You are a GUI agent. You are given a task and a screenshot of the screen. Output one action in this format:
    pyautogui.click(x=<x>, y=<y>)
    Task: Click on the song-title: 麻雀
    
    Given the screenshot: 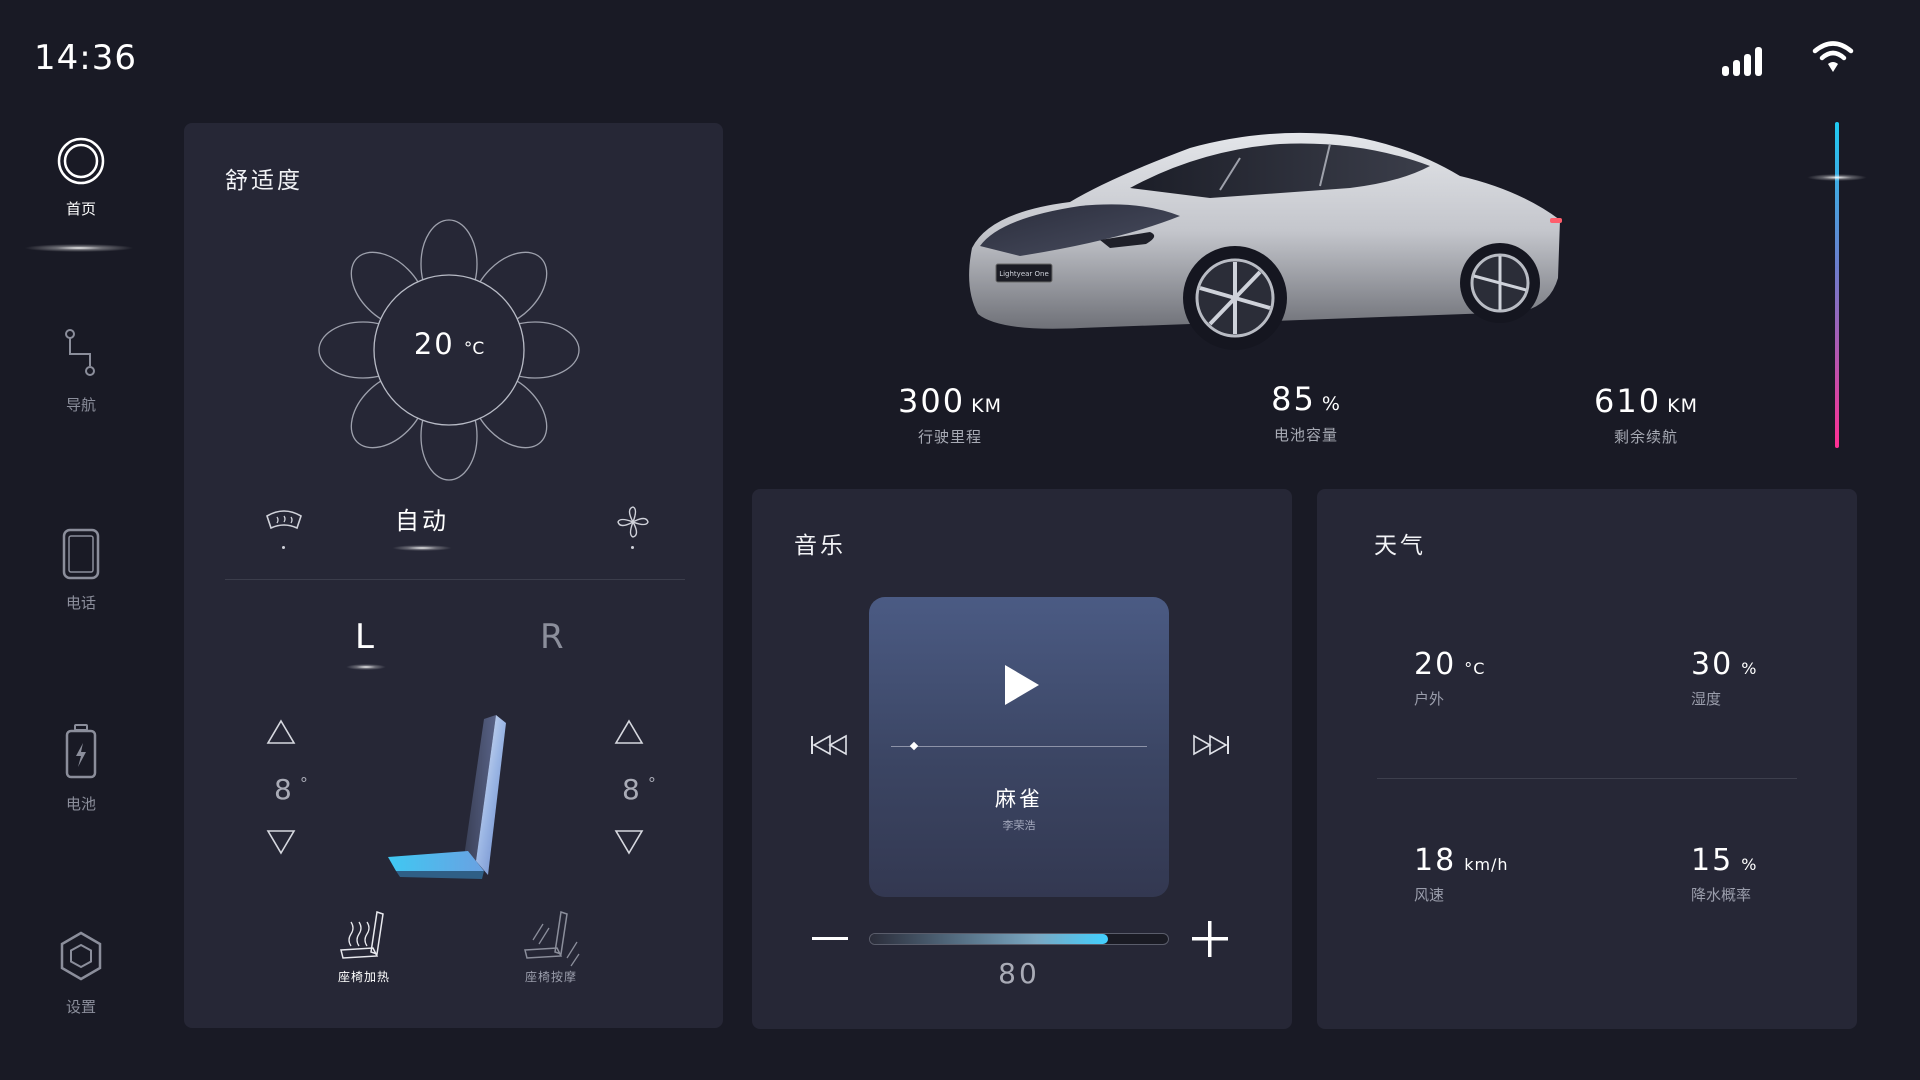 What is the action you would take?
    pyautogui.click(x=1019, y=799)
    